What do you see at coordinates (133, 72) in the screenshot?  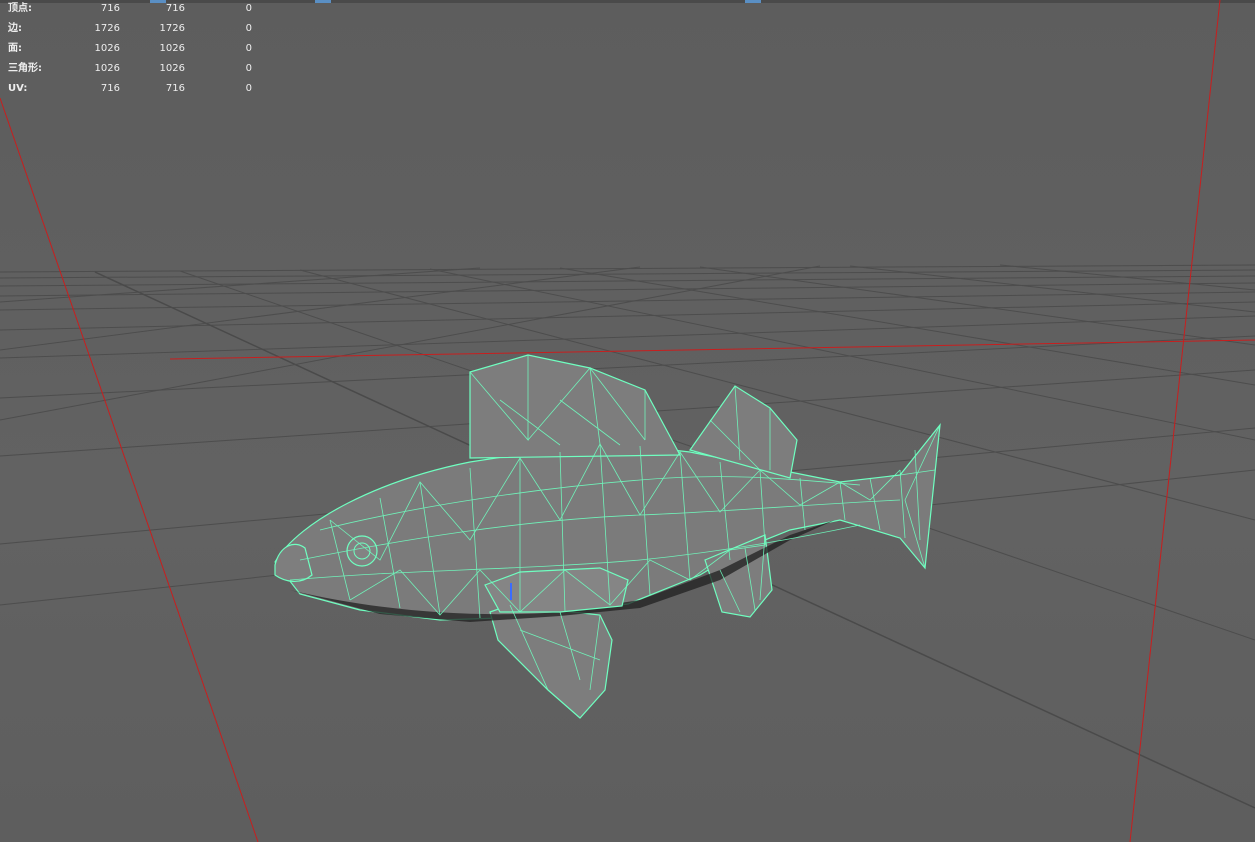 I see `hud-row-triangles: 三角形: 1026 1026 0` at bounding box center [133, 72].